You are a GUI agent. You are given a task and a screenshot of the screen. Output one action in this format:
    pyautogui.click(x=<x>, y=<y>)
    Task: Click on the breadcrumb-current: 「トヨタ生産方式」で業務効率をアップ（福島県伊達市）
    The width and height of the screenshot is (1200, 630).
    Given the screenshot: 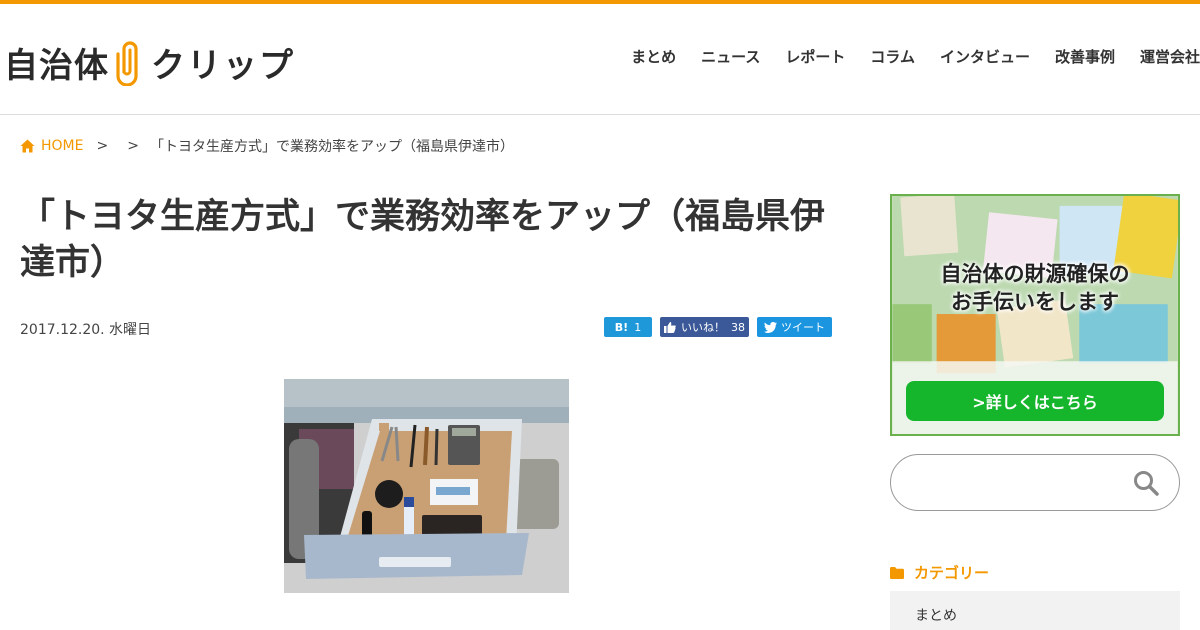 What is the action you would take?
    pyautogui.click(x=331, y=147)
    